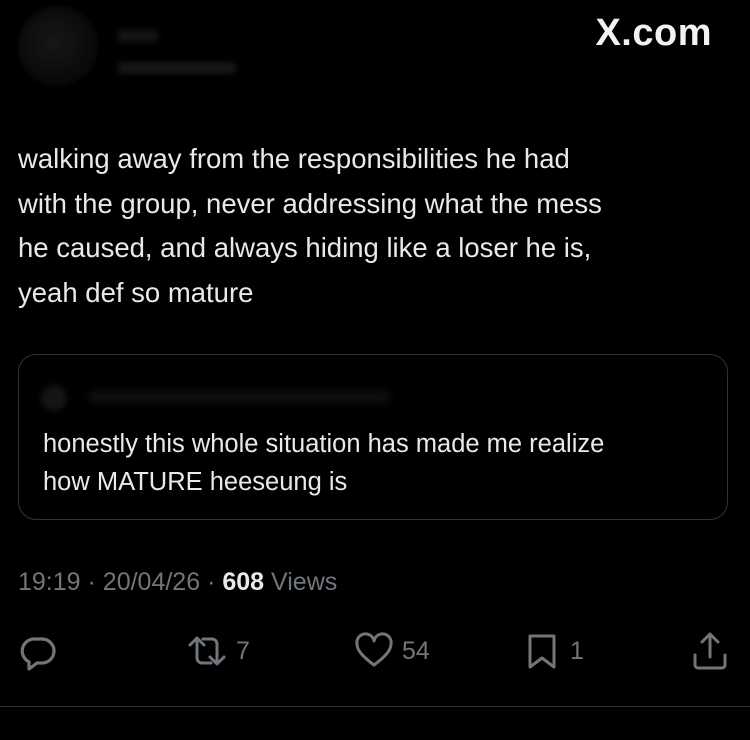 The height and width of the screenshot is (740, 750). I want to click on like-count: 54, so click(416, 650).